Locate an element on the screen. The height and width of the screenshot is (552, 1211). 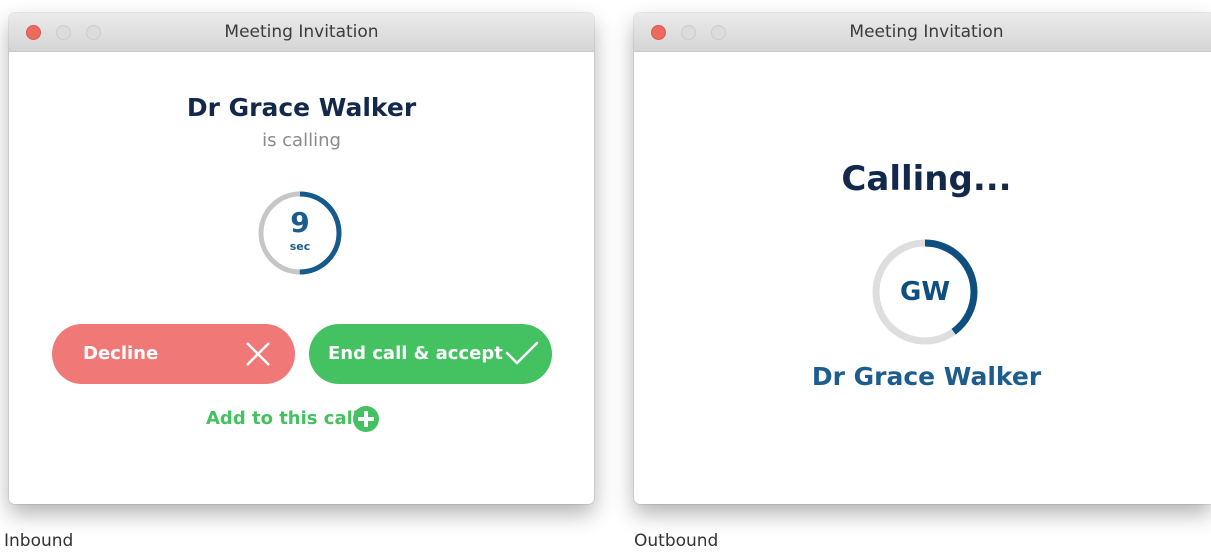
plus-circle-icon is located at coordinates (366, 423).